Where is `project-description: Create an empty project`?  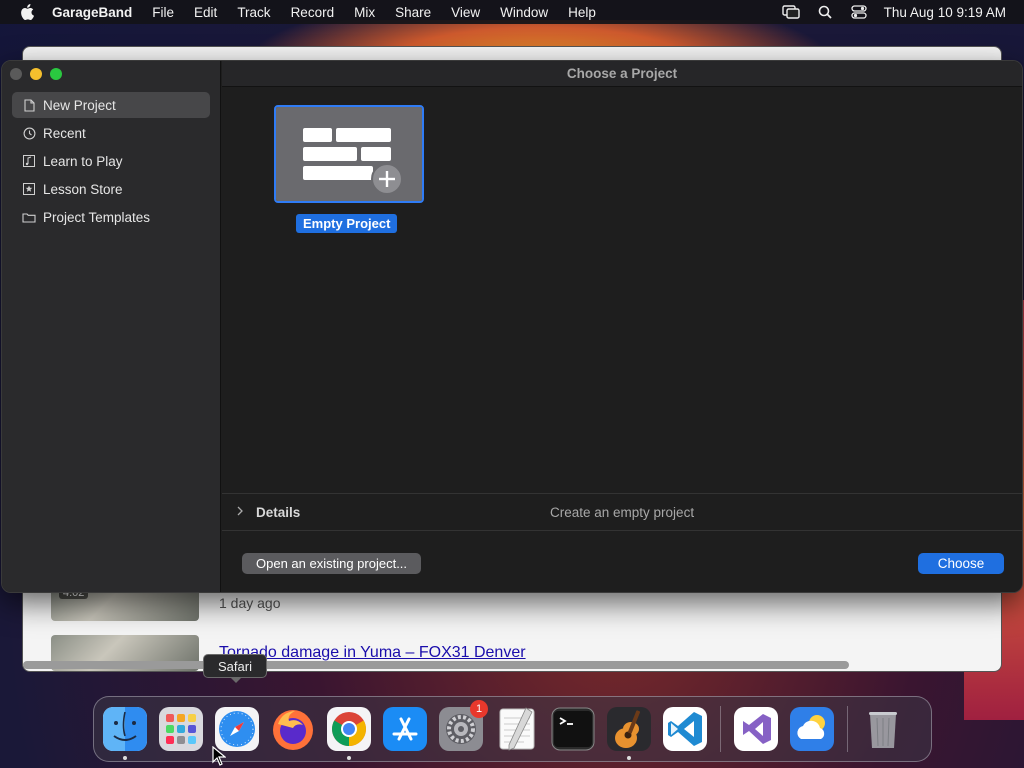 project-description: Create an empty project is located at coordinates (622, 512).